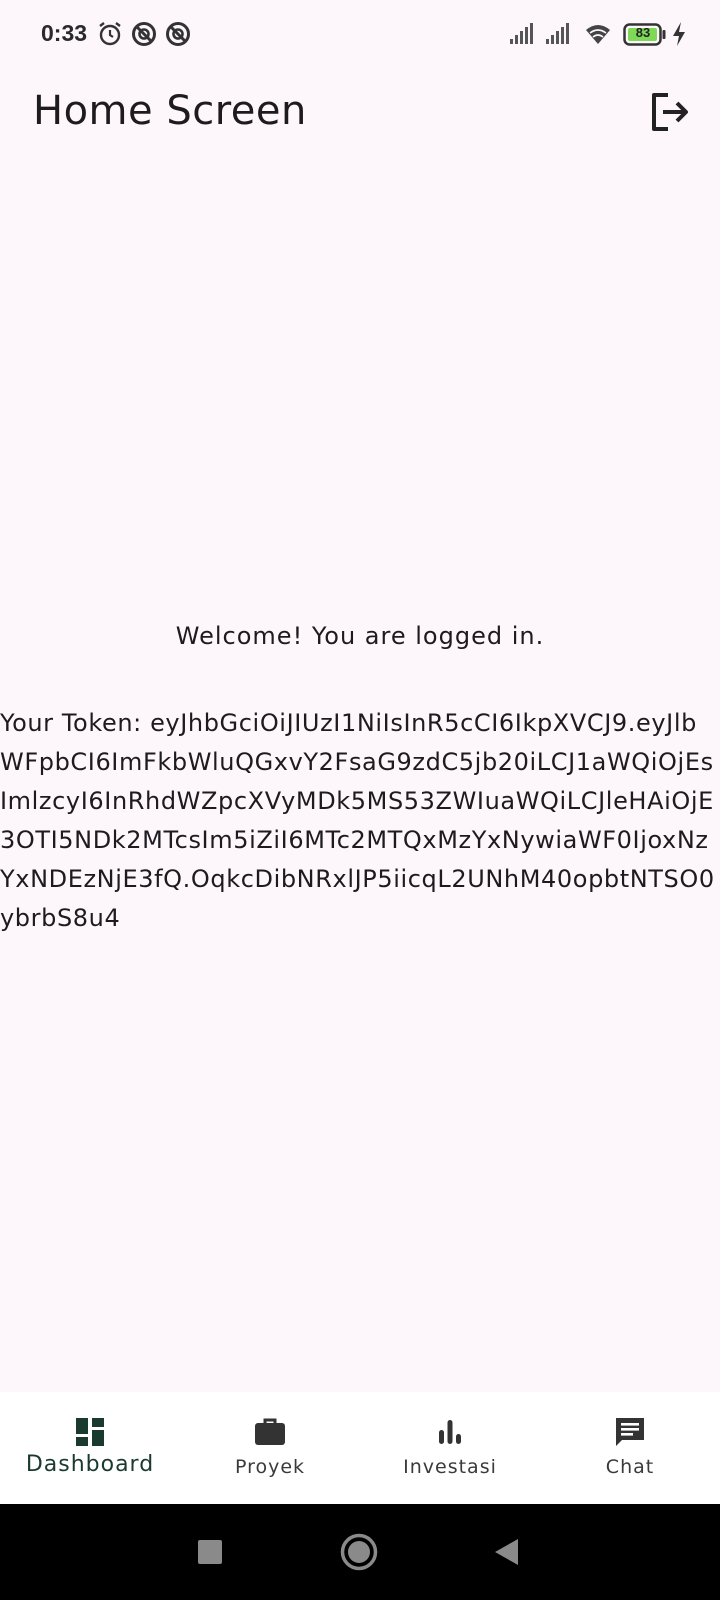 The width and height of the screenshot is (720, 1600). Describe the element at coordinates (598, 34) in the screenshot. I see `wifi-icon` at that location.